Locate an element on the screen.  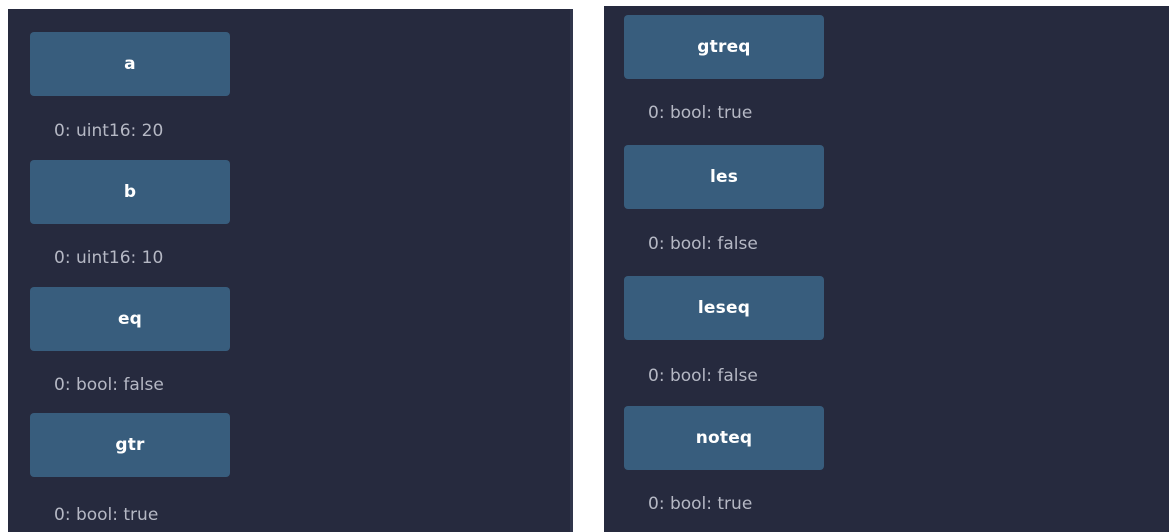
function-gtr-label: gtr is located at coordinates (130, 445).